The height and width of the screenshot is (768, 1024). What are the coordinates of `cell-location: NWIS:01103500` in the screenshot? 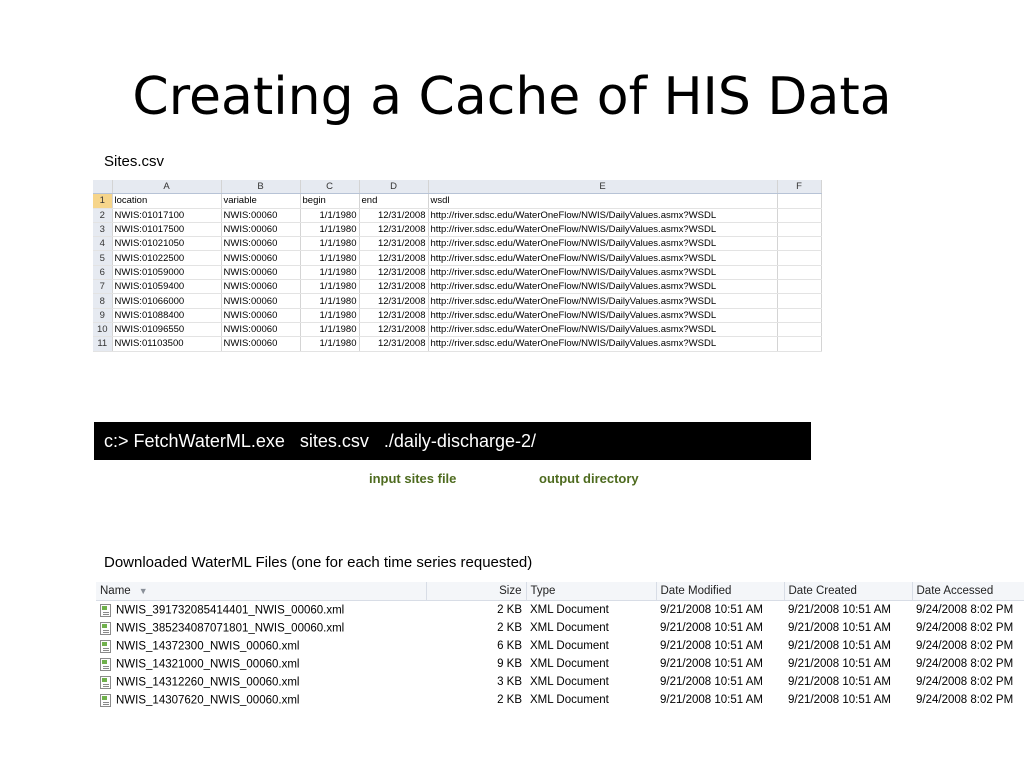 It's located at (167, 344).